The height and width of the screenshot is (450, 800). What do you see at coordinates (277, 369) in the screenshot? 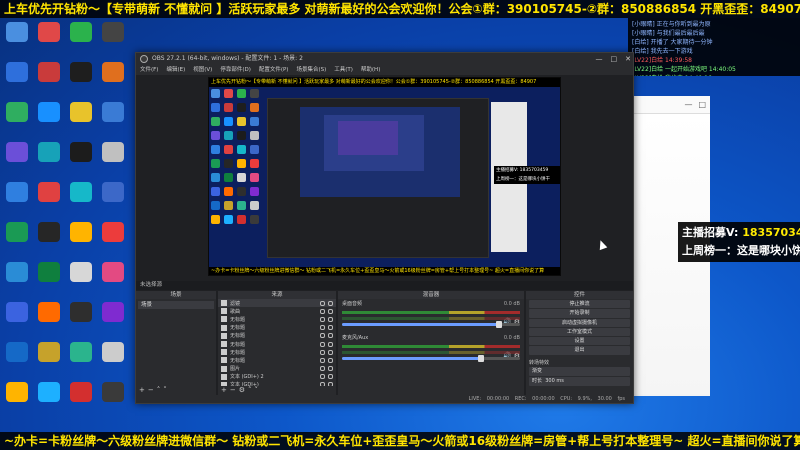
I see `source-row: 图片` at bounding box center [277, 369].